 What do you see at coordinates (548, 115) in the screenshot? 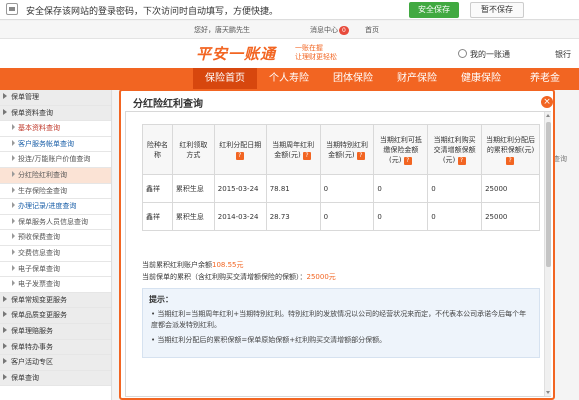
I see `scroll-up-icon` at bounding box center [548, 115].